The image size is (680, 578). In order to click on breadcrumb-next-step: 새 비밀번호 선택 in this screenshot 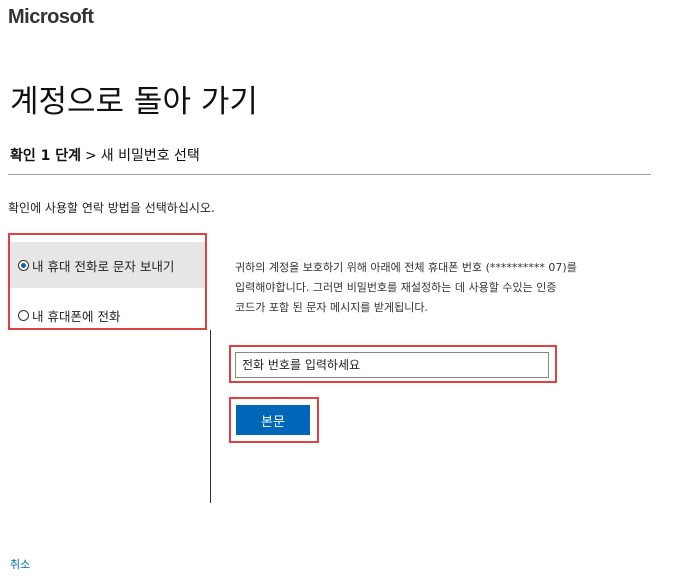, I will do `click(150, 156)`.